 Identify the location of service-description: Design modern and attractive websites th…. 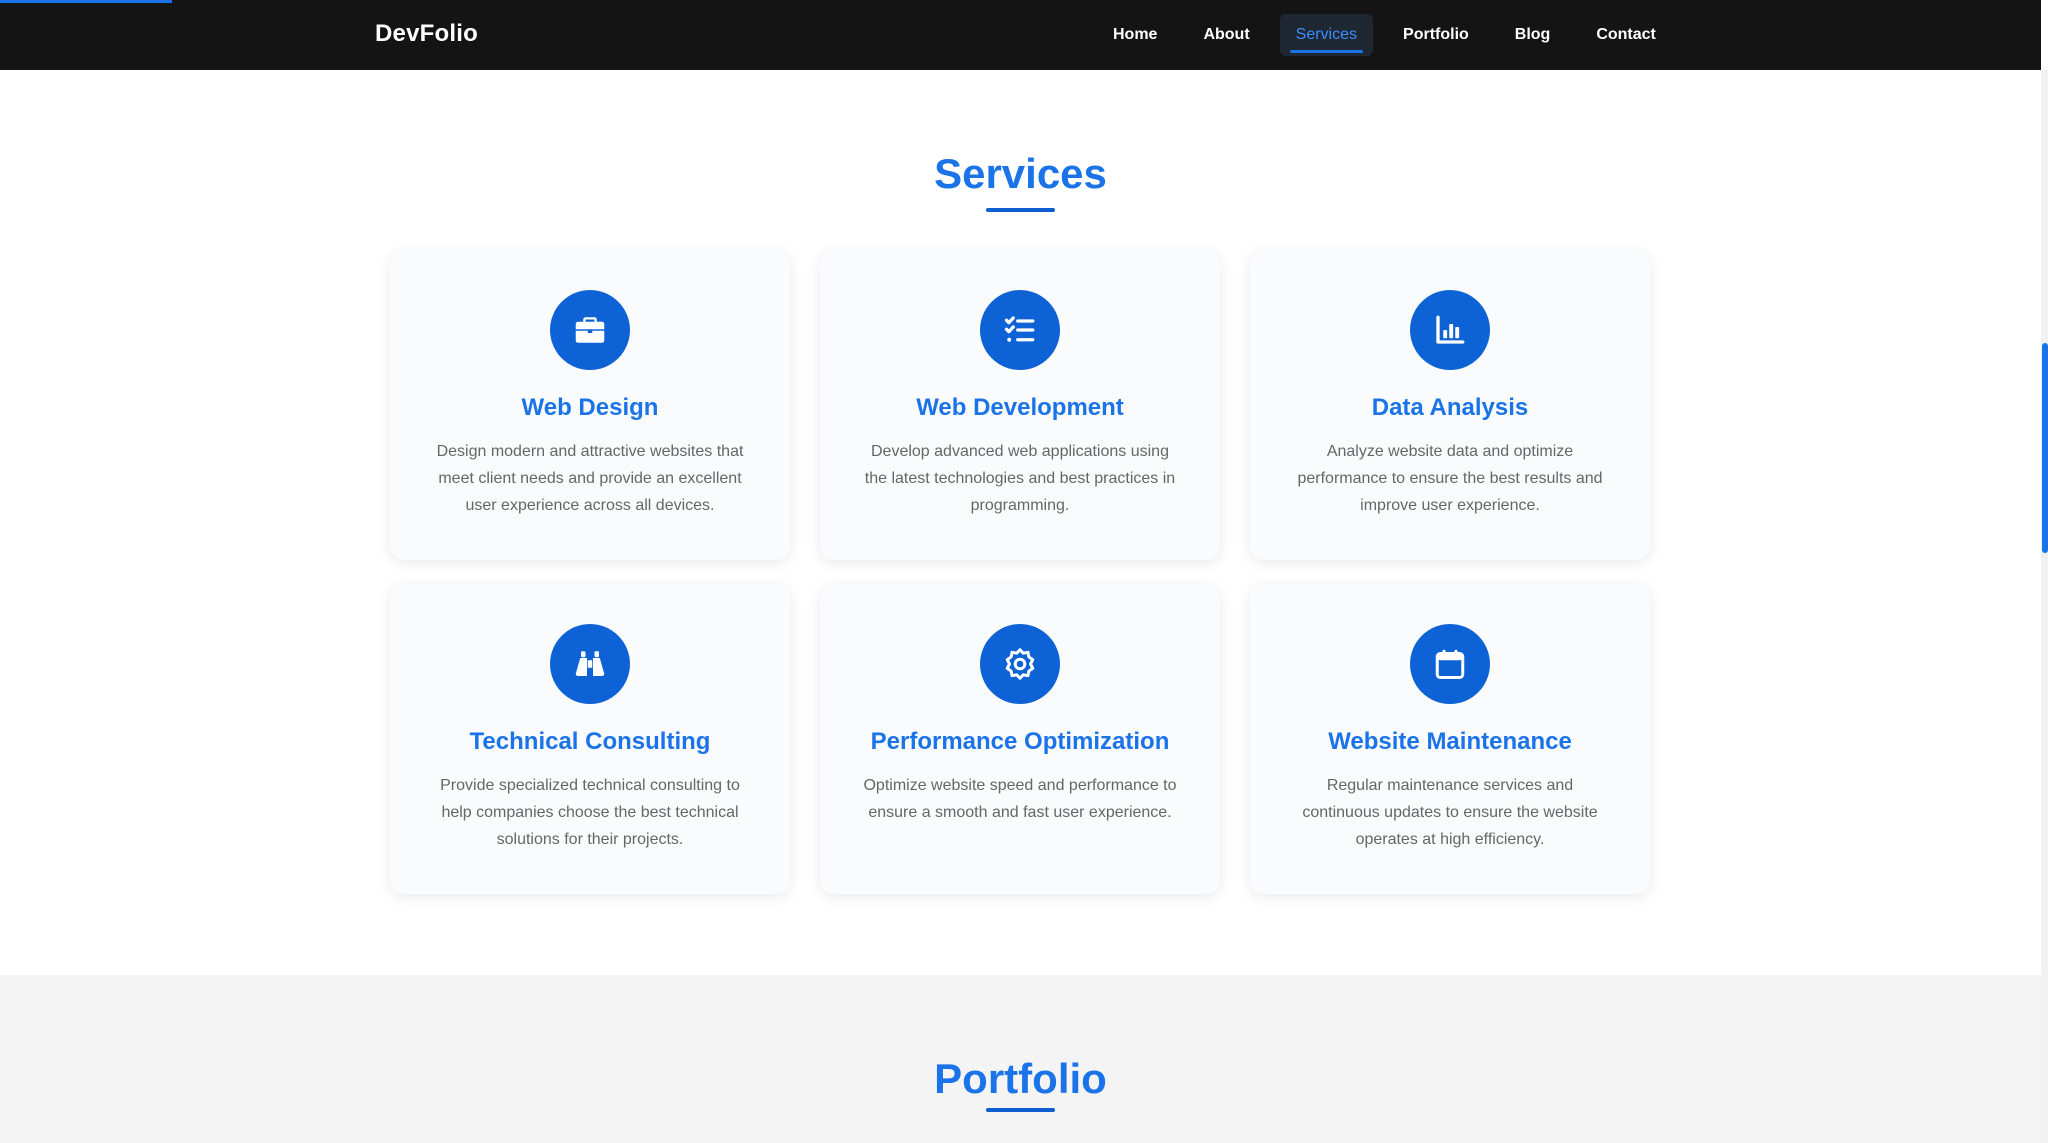
(590, 478).